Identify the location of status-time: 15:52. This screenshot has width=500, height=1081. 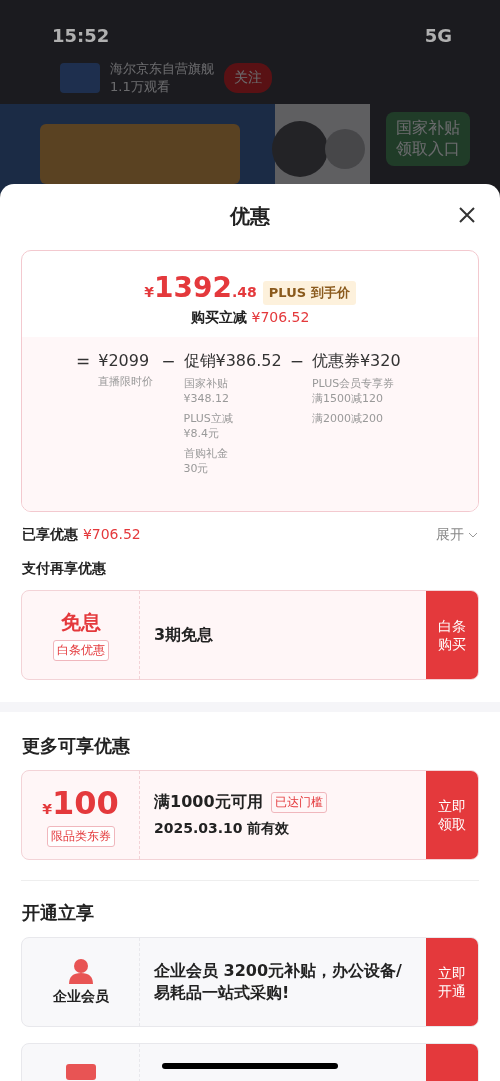
(81, 35).